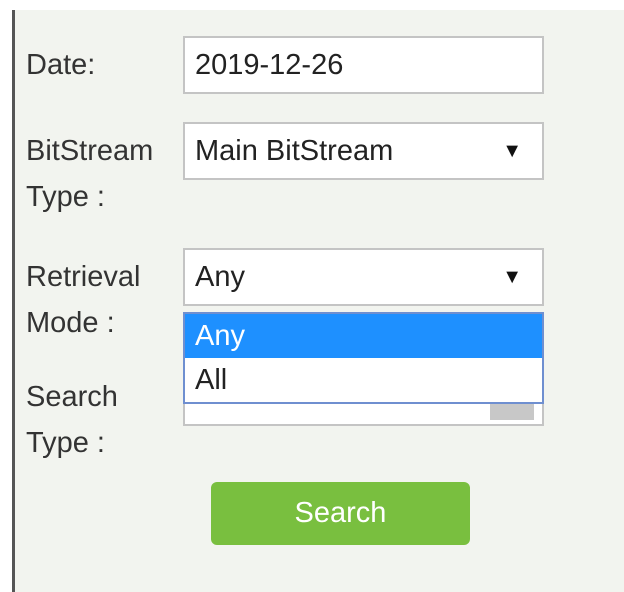 This screenshot has height=592, width=624. What do you see at coordinates (90, 174) in the screenshot?
I see `field-label: BitStream Type :` at bounding box center [90, 174].